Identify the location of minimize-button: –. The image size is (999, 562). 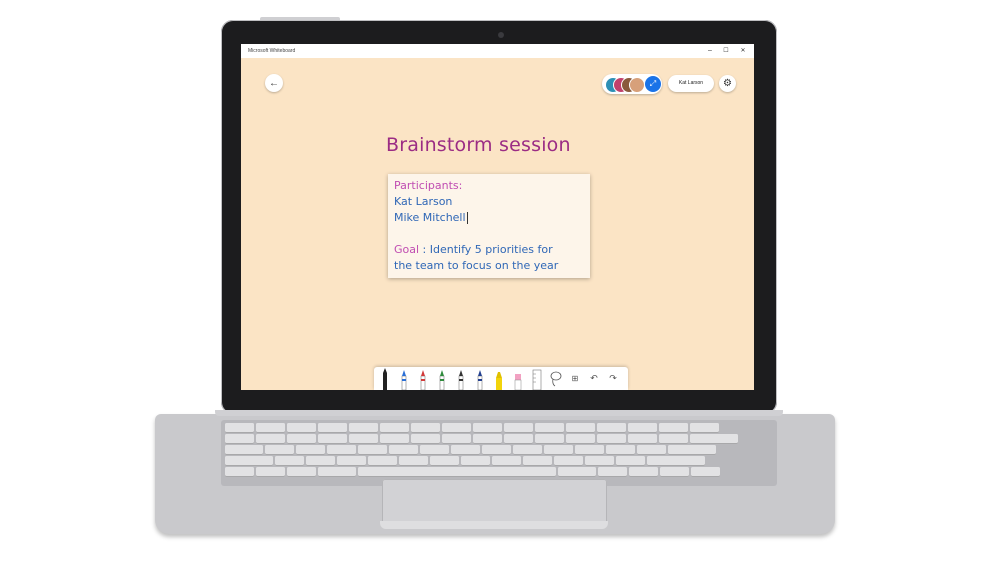
(710, 51).